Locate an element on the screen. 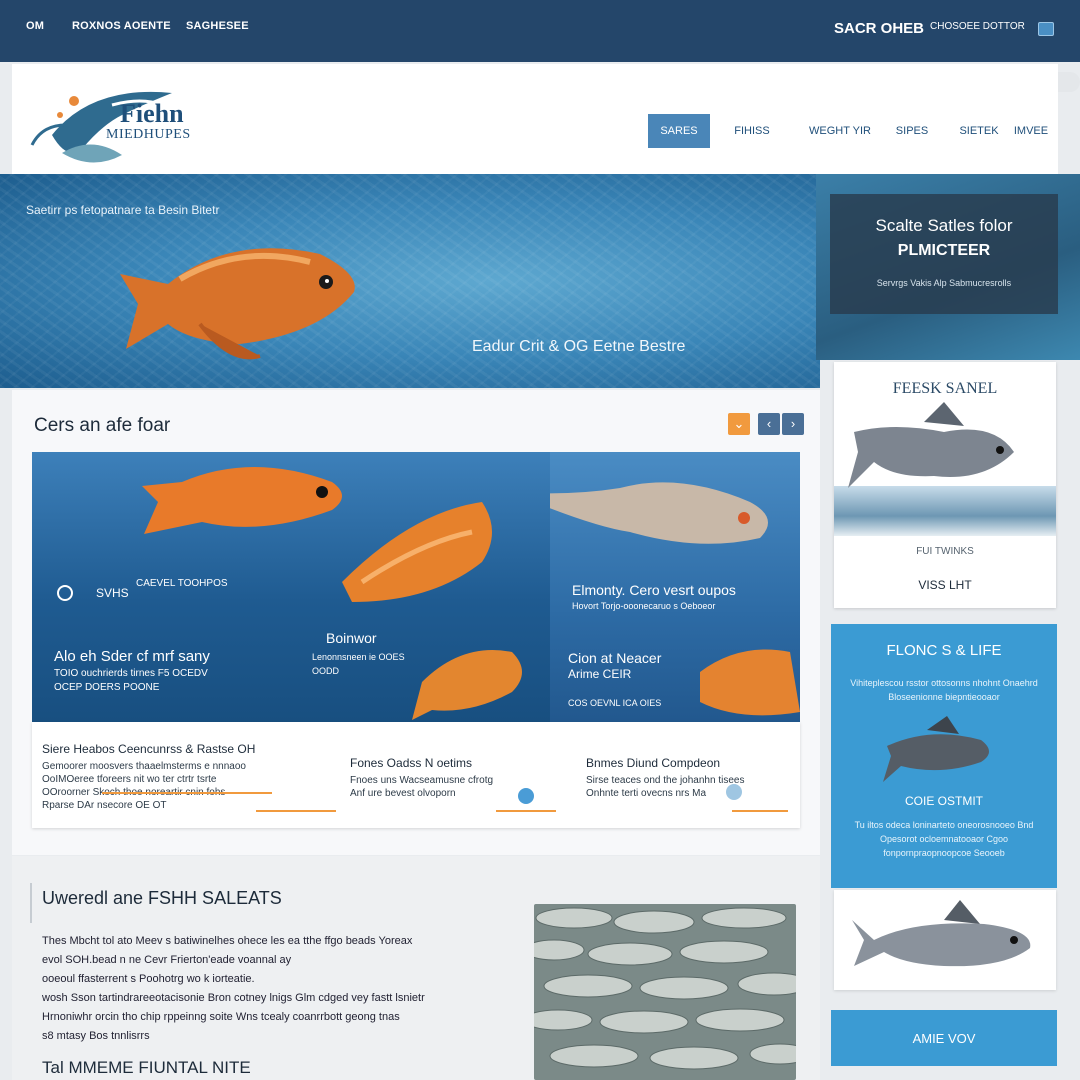 This screenshot has height=1080, width=1080. side-fish-image is located at coordinates (945, 940).